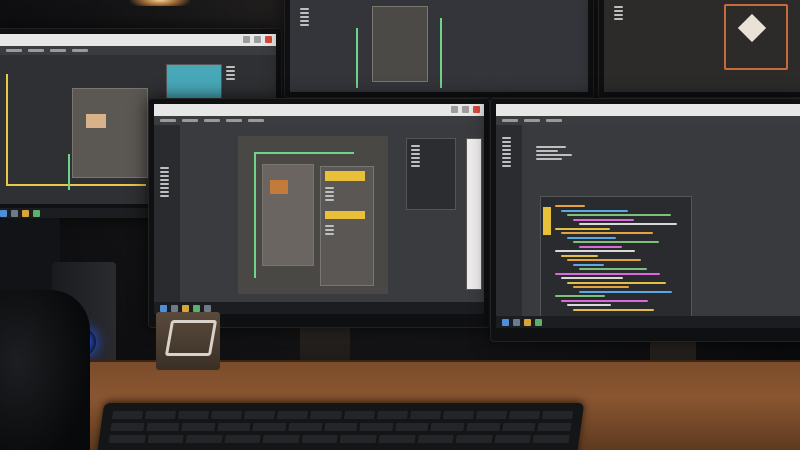  Describe the element at coordinates (313, 215) in the screenshot. I see `schematic-canvas` at that location.